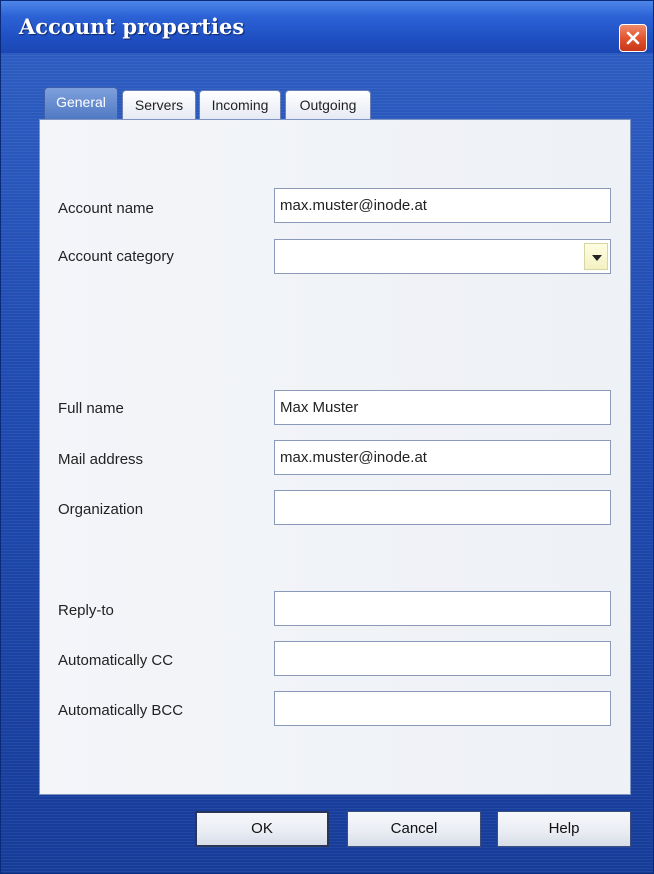 Image resolution: width=654 pixels, height=874 pixels. Describe the element at coordinates (91, 408) in the screenshot. I see `full-name-label: Full name` at that location.